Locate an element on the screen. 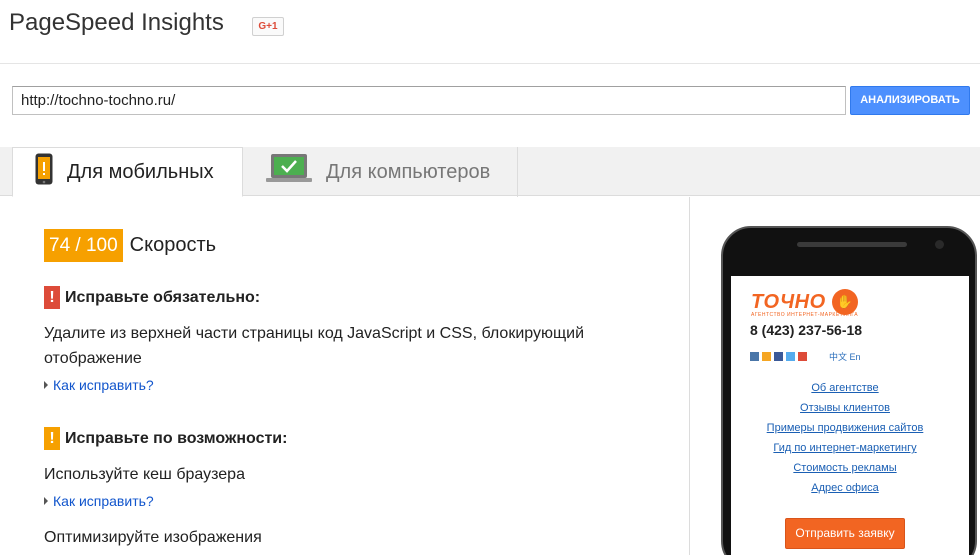 This screenshot has height=555, width=980. logo-text: ТОЧНО is located at coordinates (788, 301).